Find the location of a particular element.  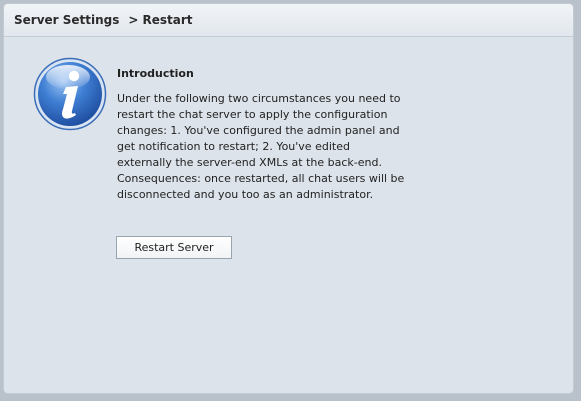

breadcrumb: Server Settings > Restart is located at coordinates (288, 20).